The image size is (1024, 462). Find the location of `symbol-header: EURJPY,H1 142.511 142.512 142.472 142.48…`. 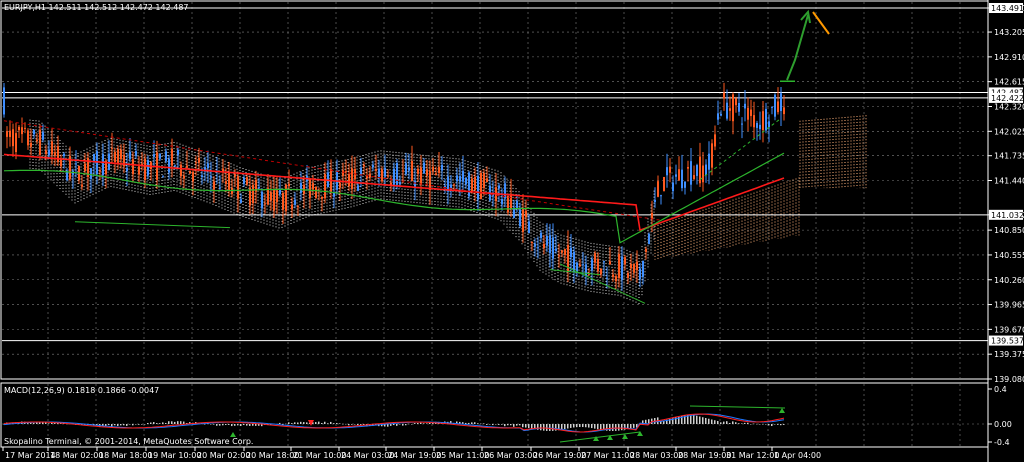

symbol-header: EURJPY,H1 142.511 142.512 142.472 142.48… is located at coordinates (96, 7).